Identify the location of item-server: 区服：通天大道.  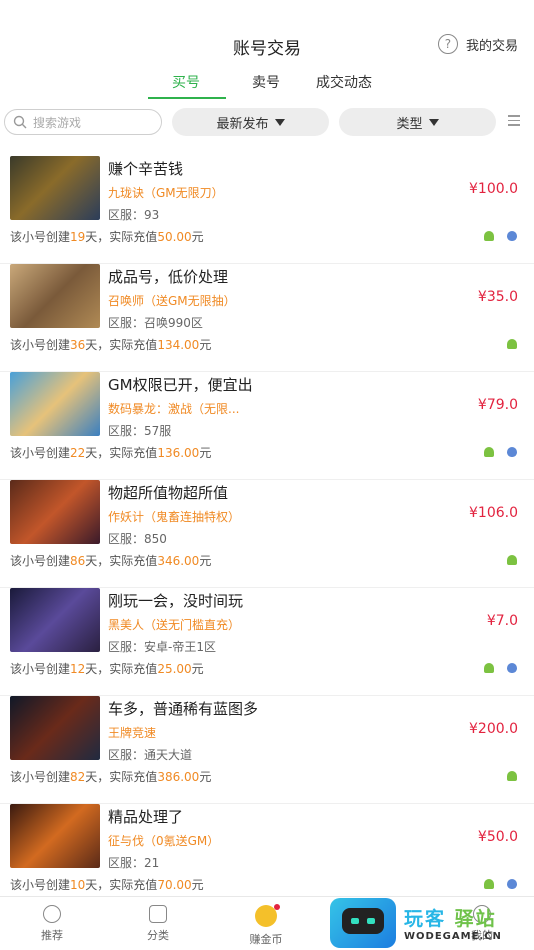
(150, 755).